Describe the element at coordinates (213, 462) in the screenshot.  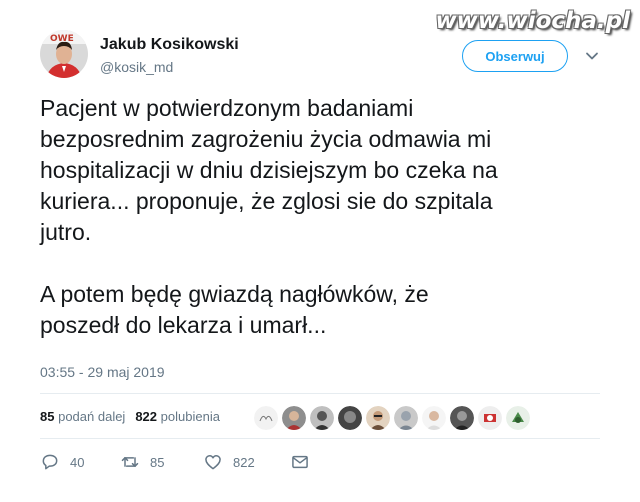
I see `heart-icon` at that location.